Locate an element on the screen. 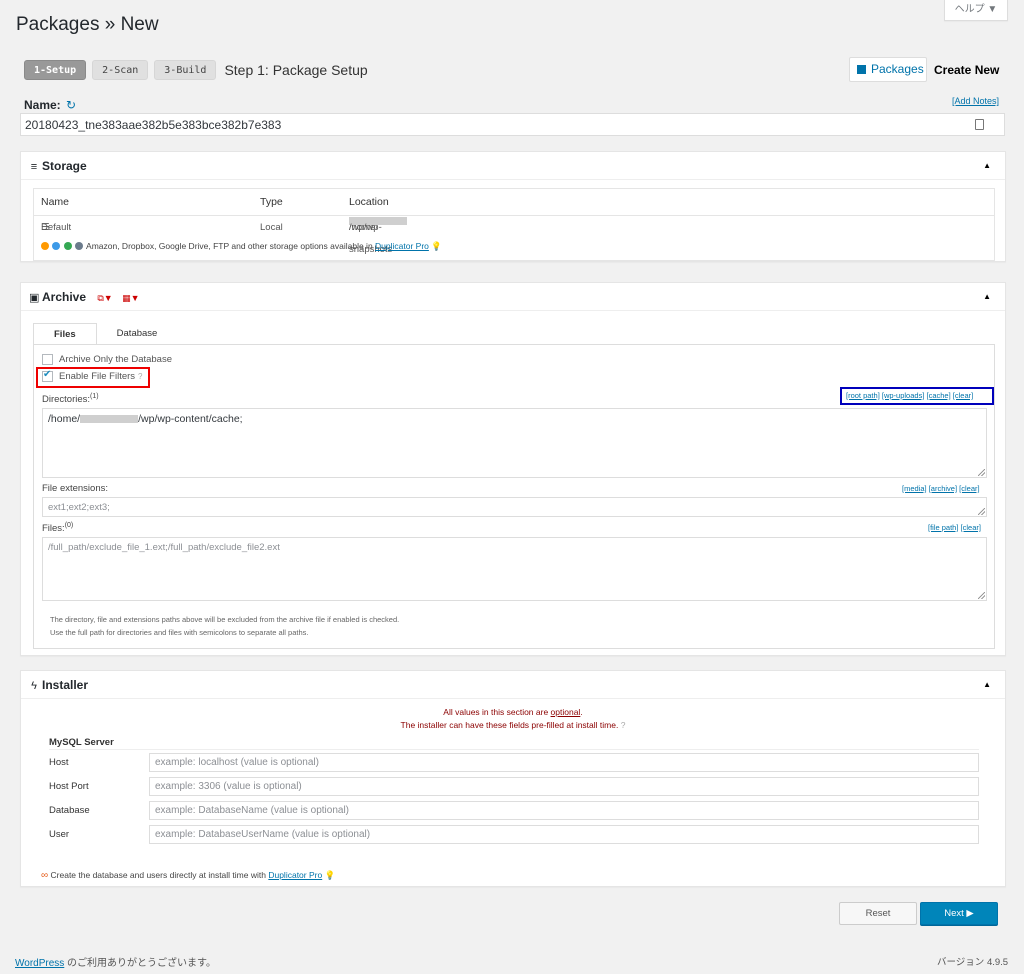 Image resolution: width=1024 pixels, height=974 pixels. host-label: Host is located at coordinates (59, 762).